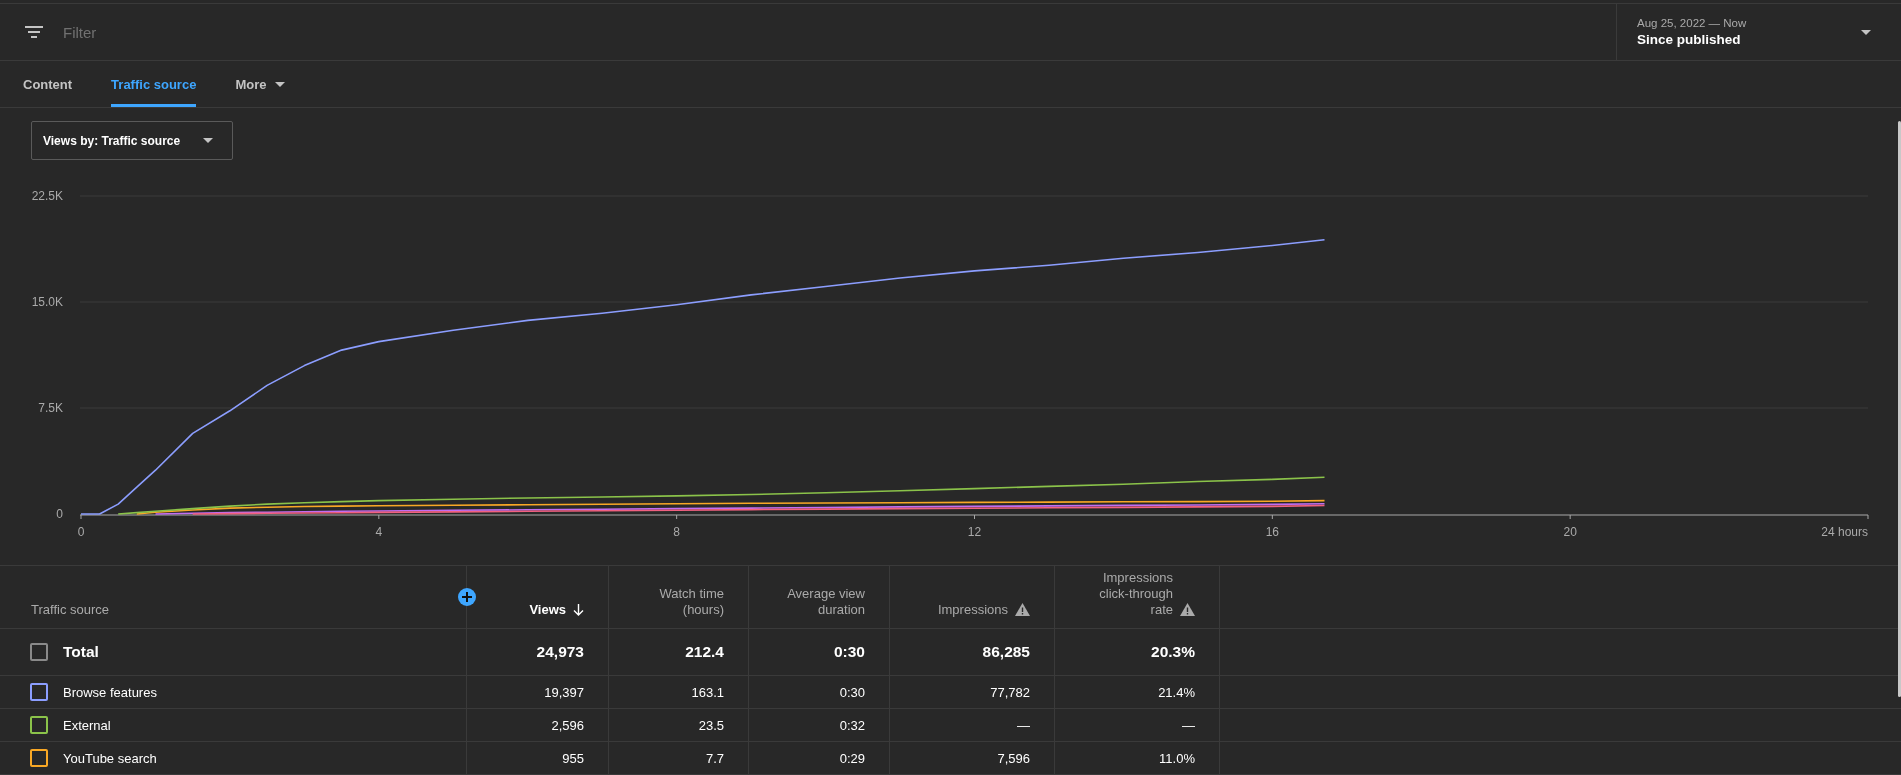 Image resolution: width=1901 pixels, height=775 pixels. What do you see at coordinates (1844, 532) in the screenshot?
I see `x-axis-label: 24 hours` at bounding box center [1844, 532].